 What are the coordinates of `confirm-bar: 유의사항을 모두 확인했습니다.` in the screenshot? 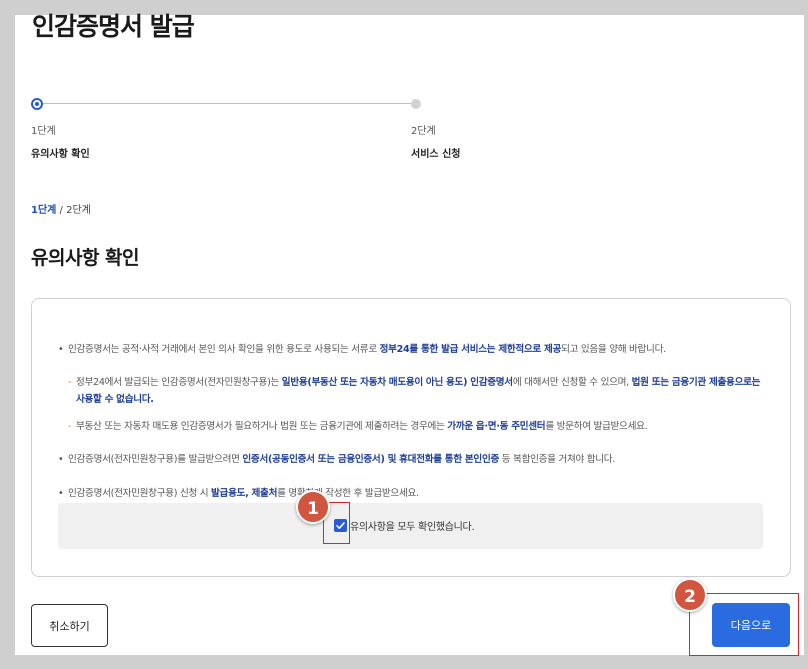 It's located at (410, 526).